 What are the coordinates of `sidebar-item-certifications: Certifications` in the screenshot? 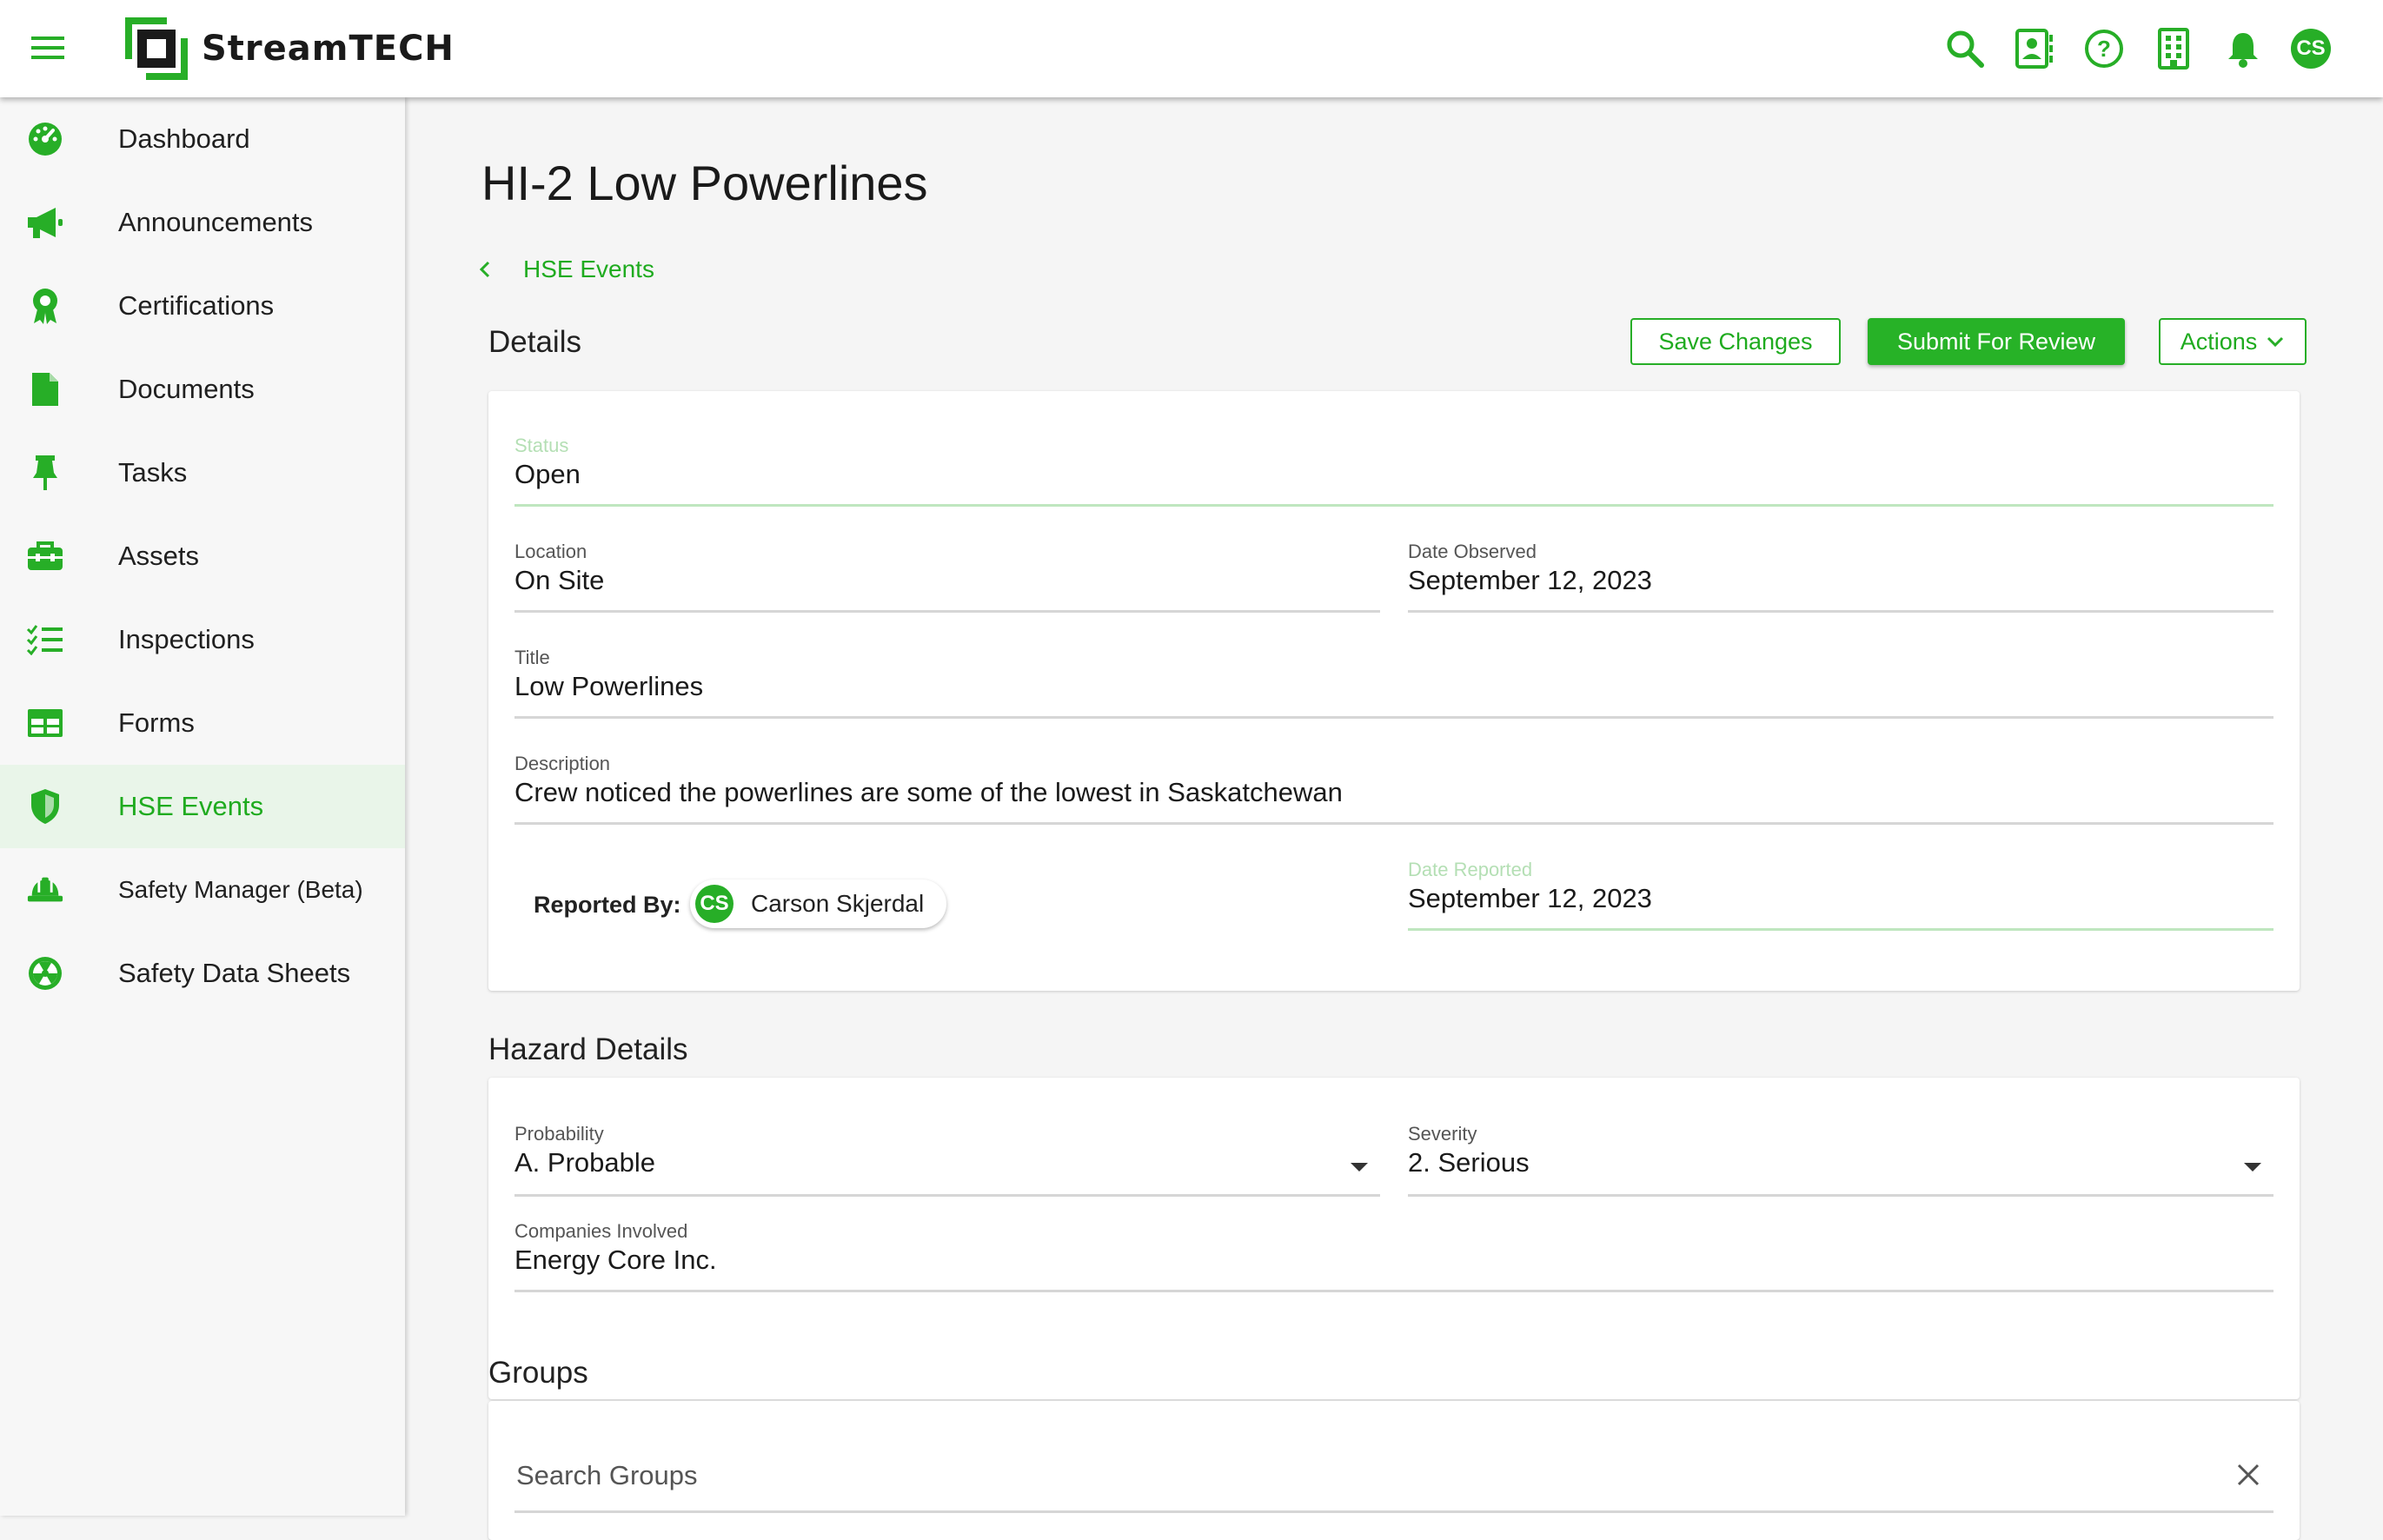 It's located at (202, 306).